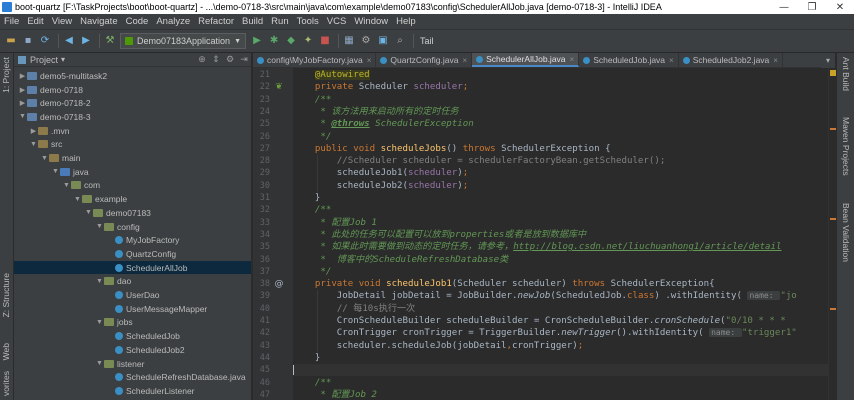 Image resolution: width=854 pixels, height=400 pixels. Describe the element at coordinates (132, 309) in the screenshot. I see `tree-item: UserMessageMapper` at that location.